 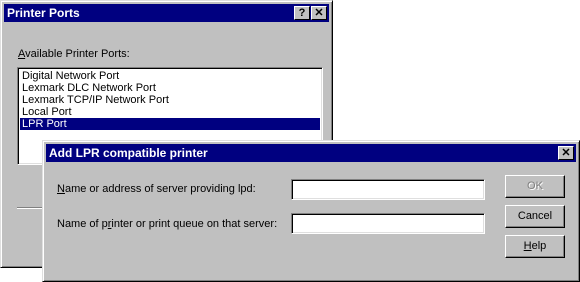 What do you see at coordinates (166, 13) in the screenshot?
I see `printer-ports-titlebar: Printer Ports ? ✕` at bounding box center [166, 13].